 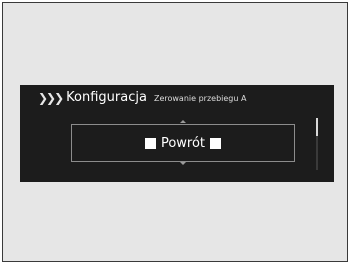 I want to click on scroll-down-arrow-icon, so click(x=183, y=163).